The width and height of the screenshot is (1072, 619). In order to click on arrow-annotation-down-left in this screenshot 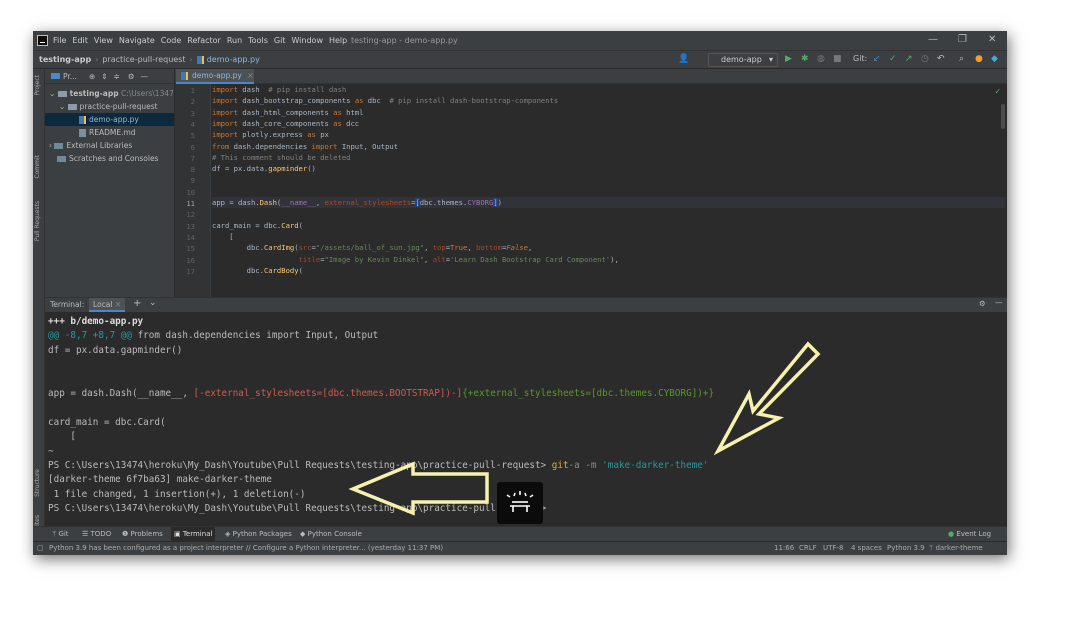, I will do `click(767, 398)`.